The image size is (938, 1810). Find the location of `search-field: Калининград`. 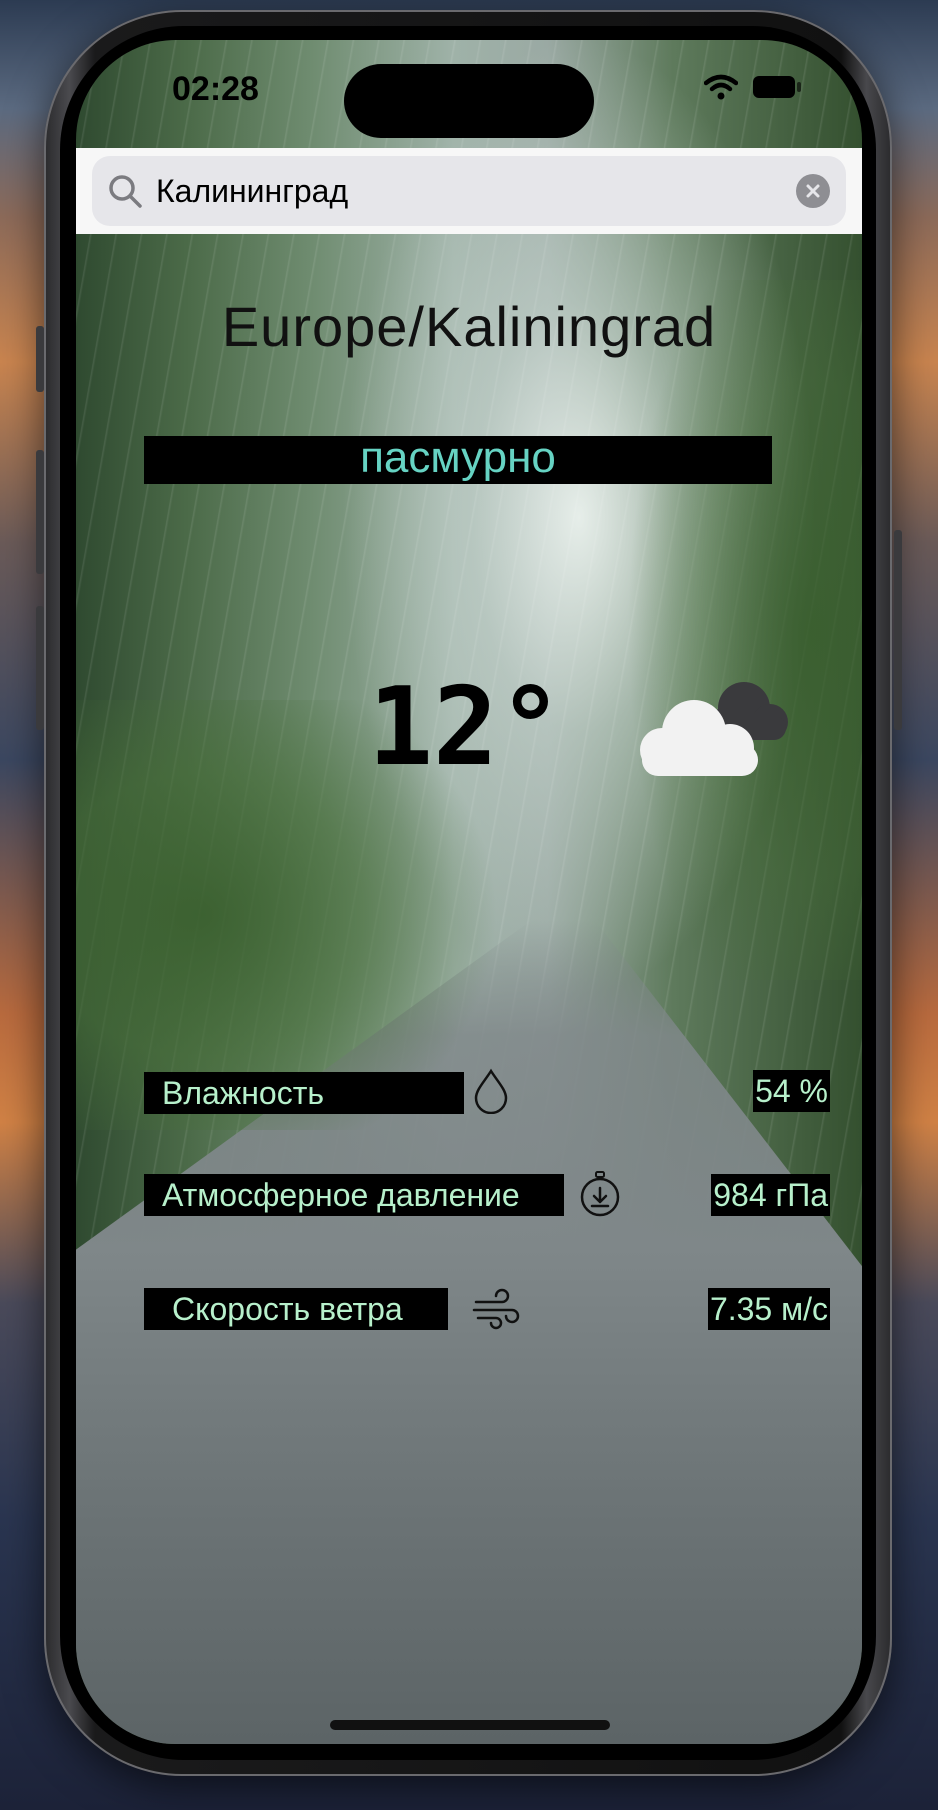

search-field: Калининград is located at coordinates (469, 191).